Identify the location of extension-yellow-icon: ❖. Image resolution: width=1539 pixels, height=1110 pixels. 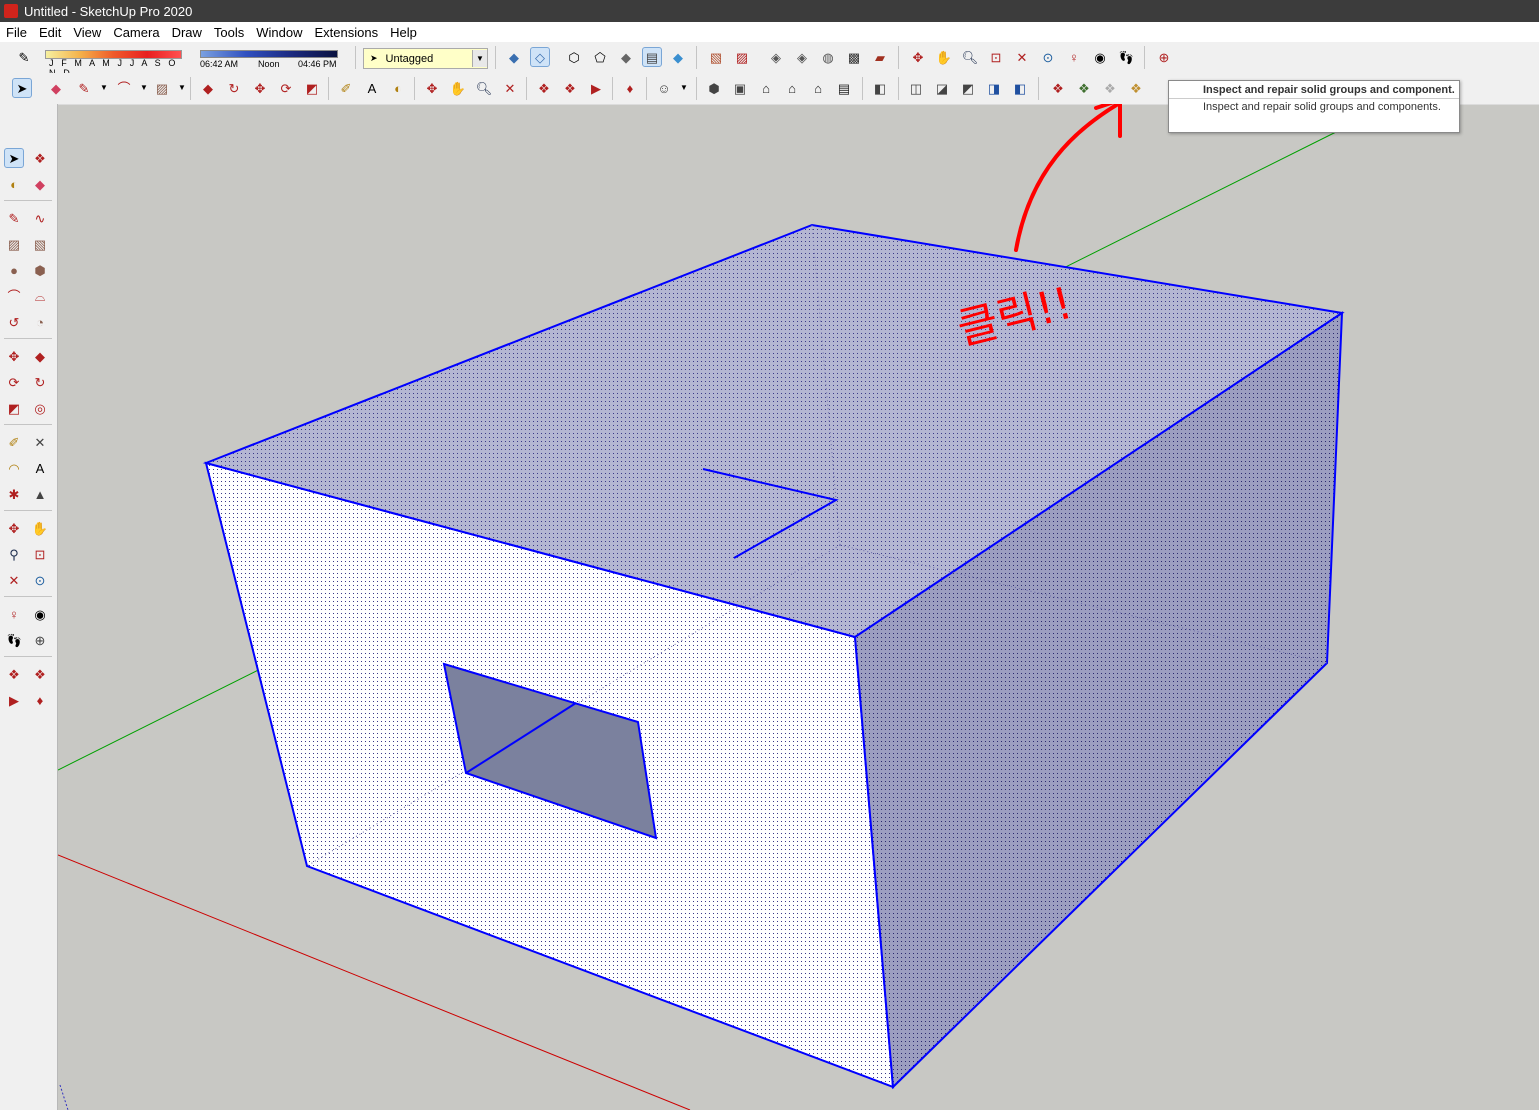
(1136, 88).